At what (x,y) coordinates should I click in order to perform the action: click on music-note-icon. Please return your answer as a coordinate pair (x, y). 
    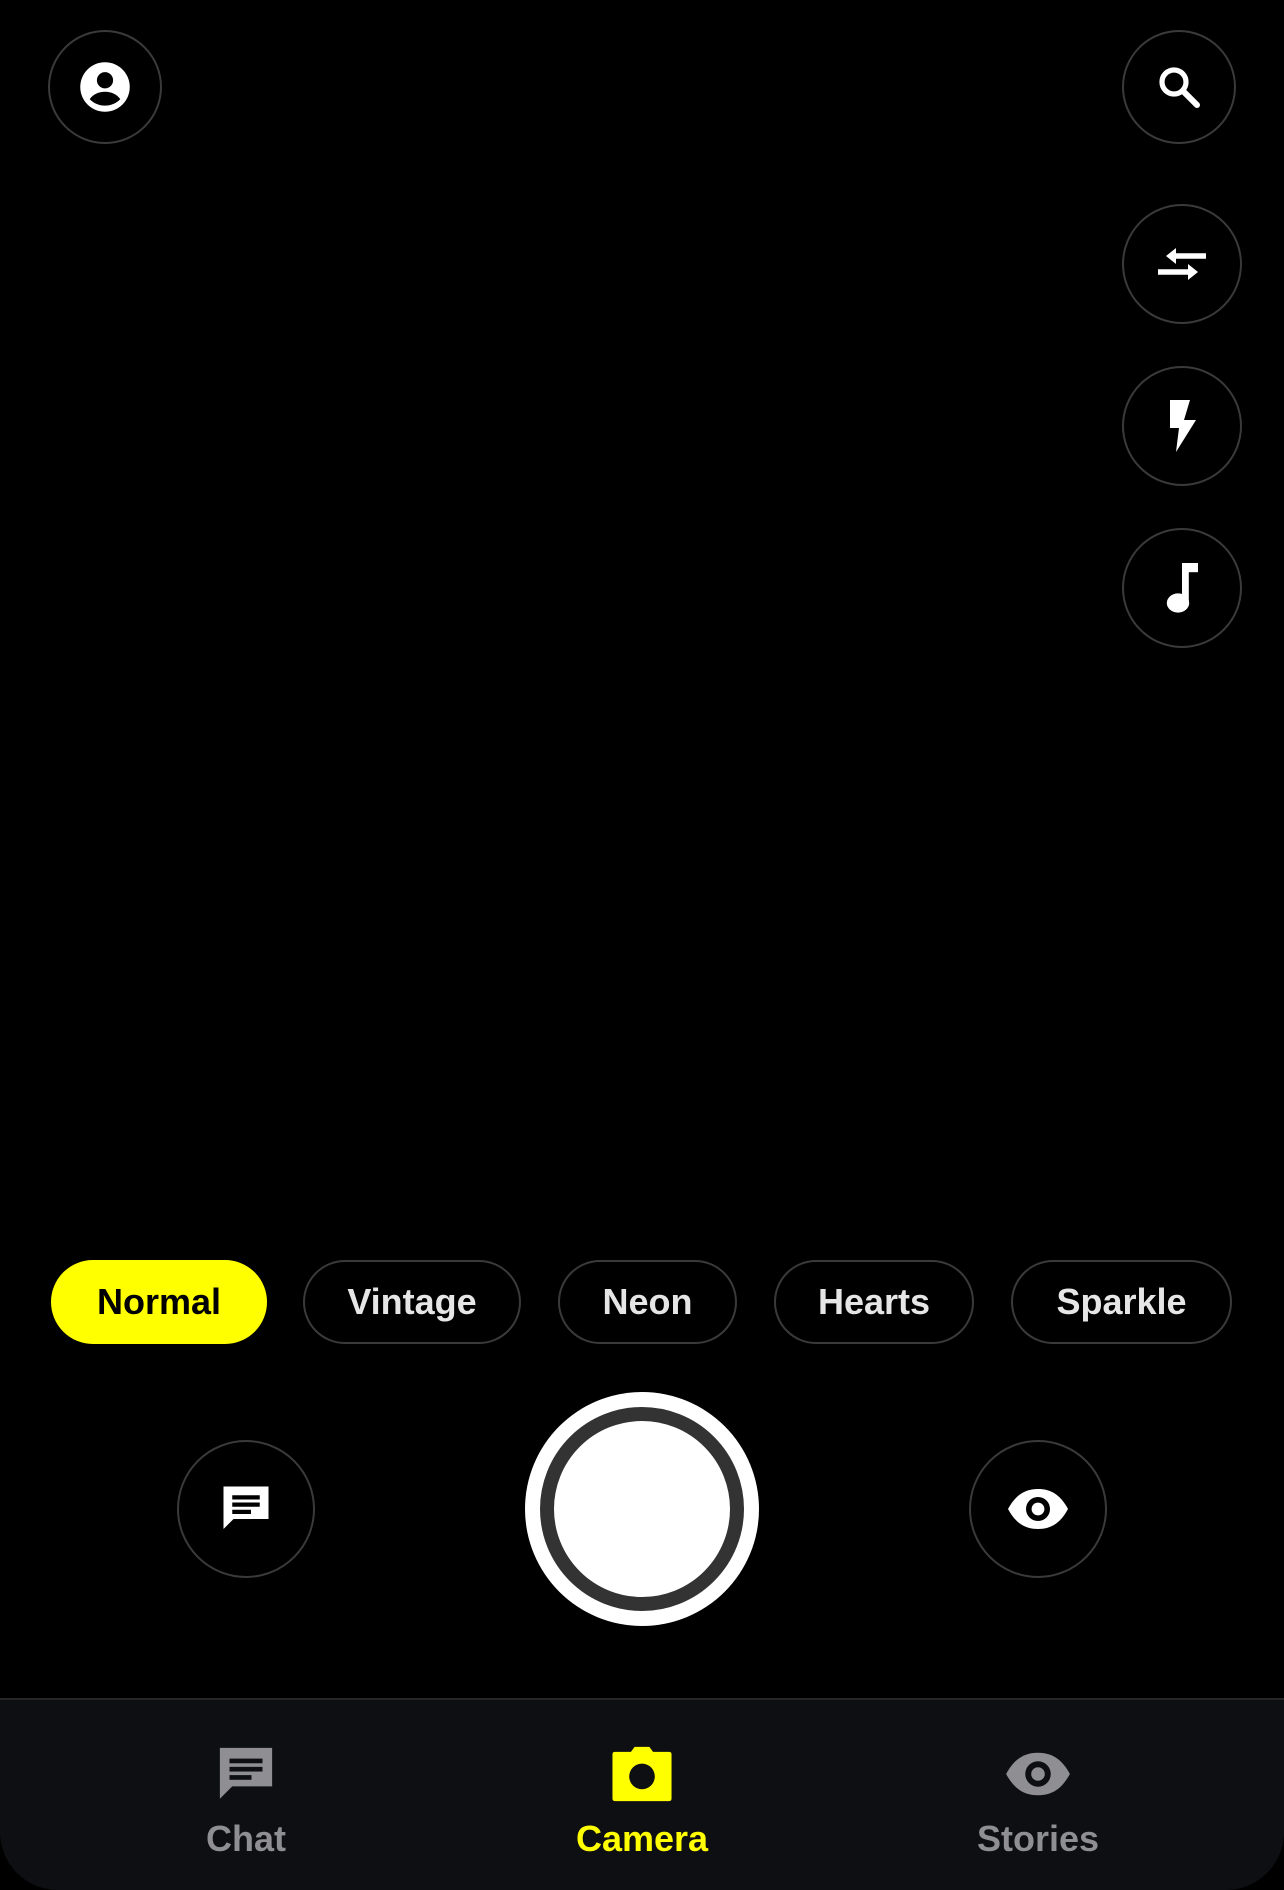
    Looking at the image, I should click on (1182, 588).